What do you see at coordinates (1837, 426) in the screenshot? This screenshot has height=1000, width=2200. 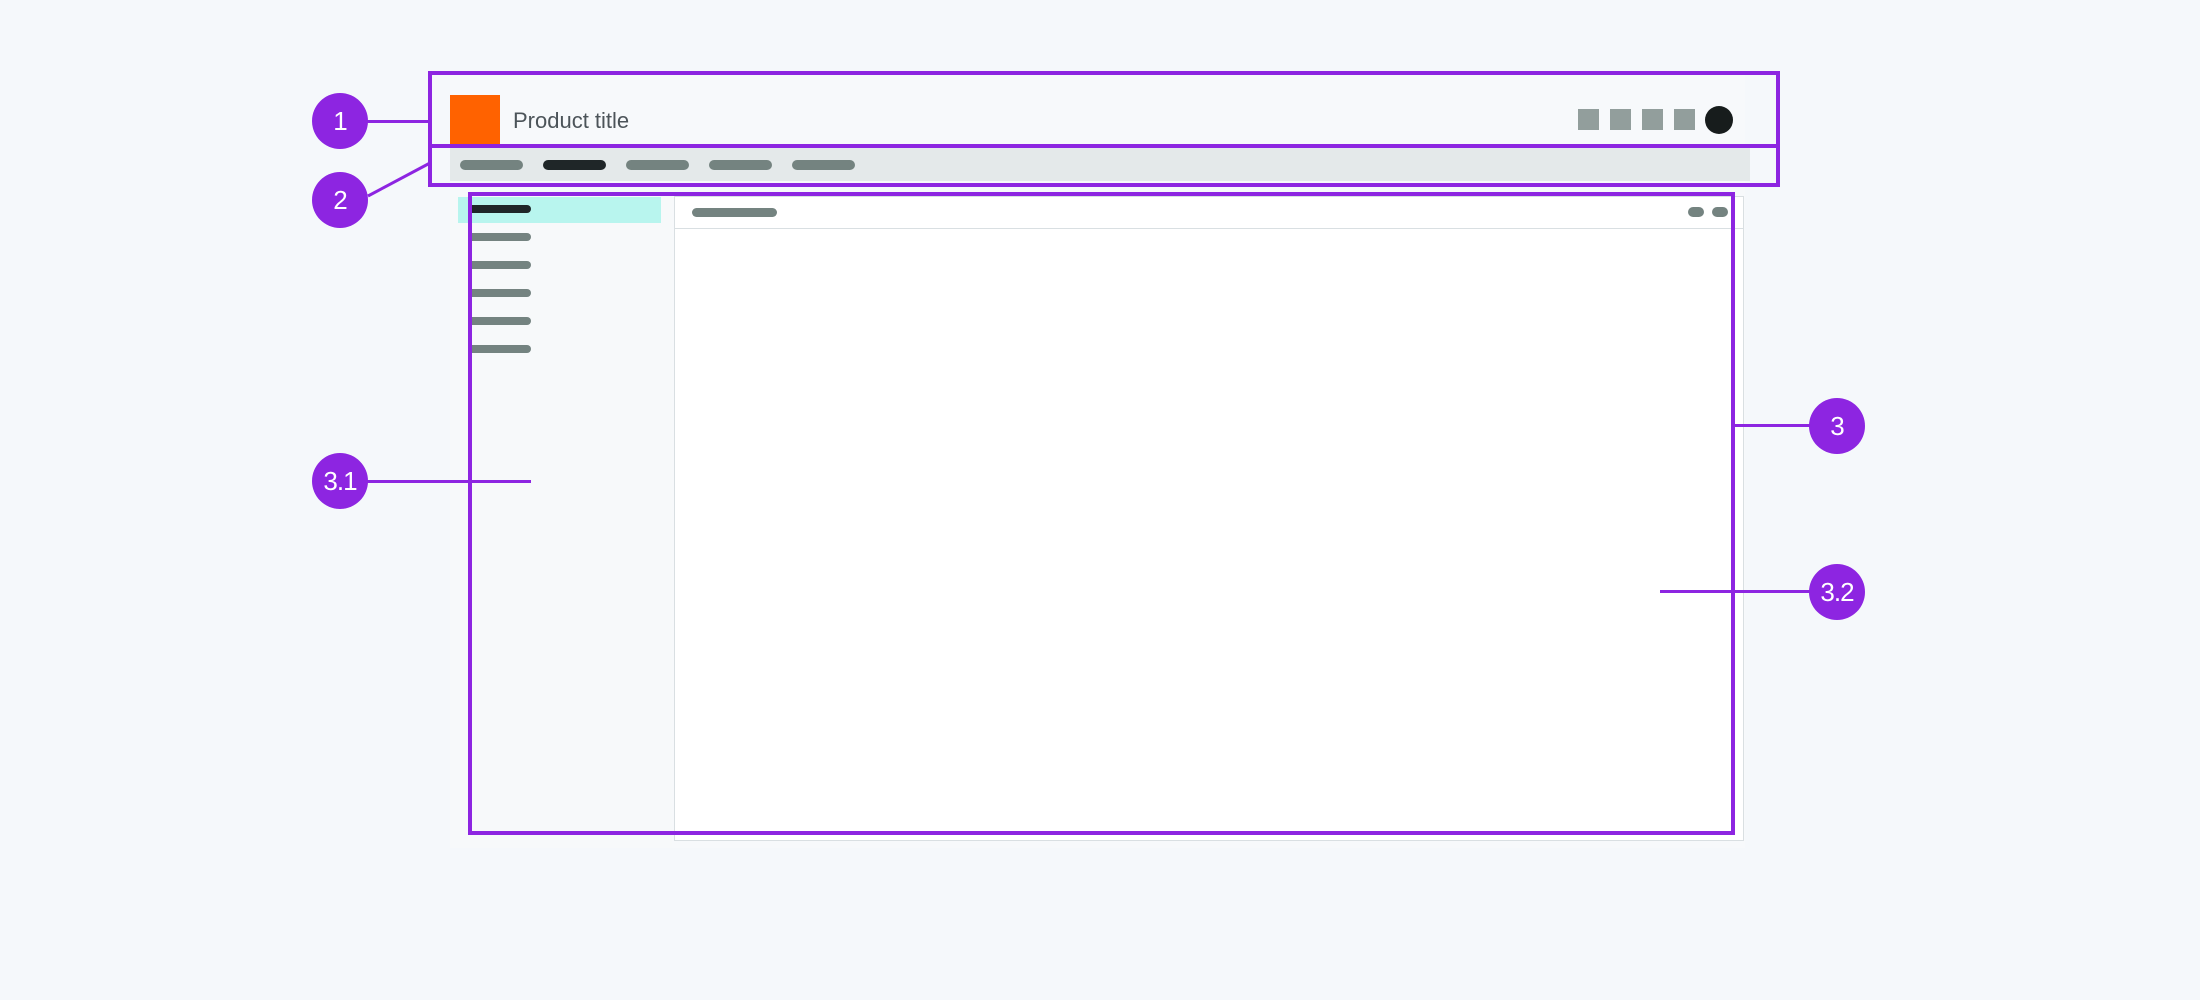 I see `callout-badge-3: 3` at bounding box center [1837, 426].